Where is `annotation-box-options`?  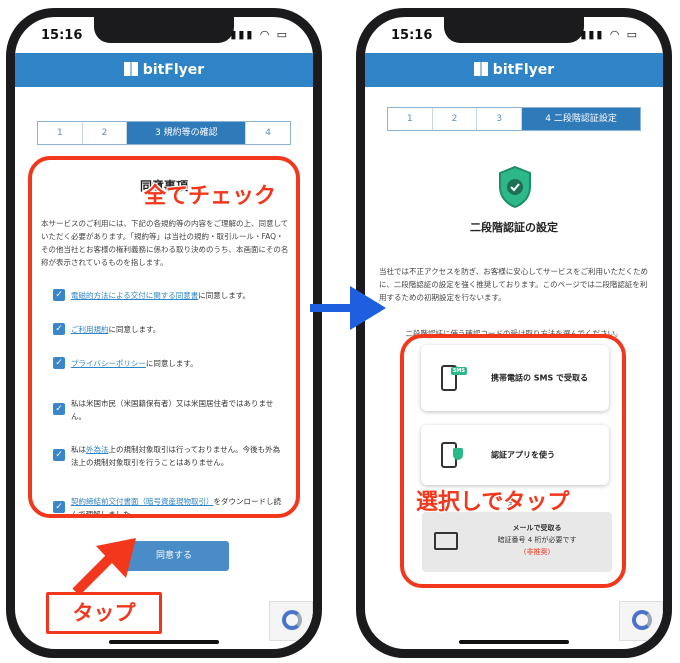 annotation-box-options is located at coordinates (513, 461).